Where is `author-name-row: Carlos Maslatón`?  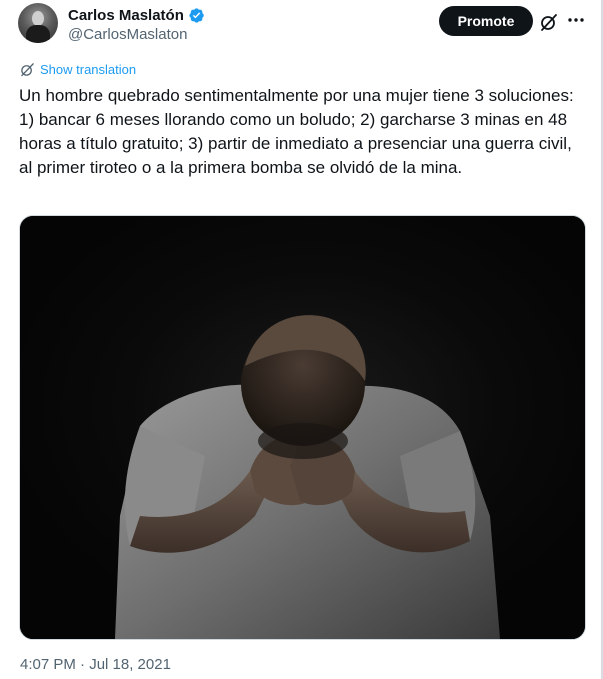
author-name-row: Carlos Maslatón is located at coordinates (136, 15).